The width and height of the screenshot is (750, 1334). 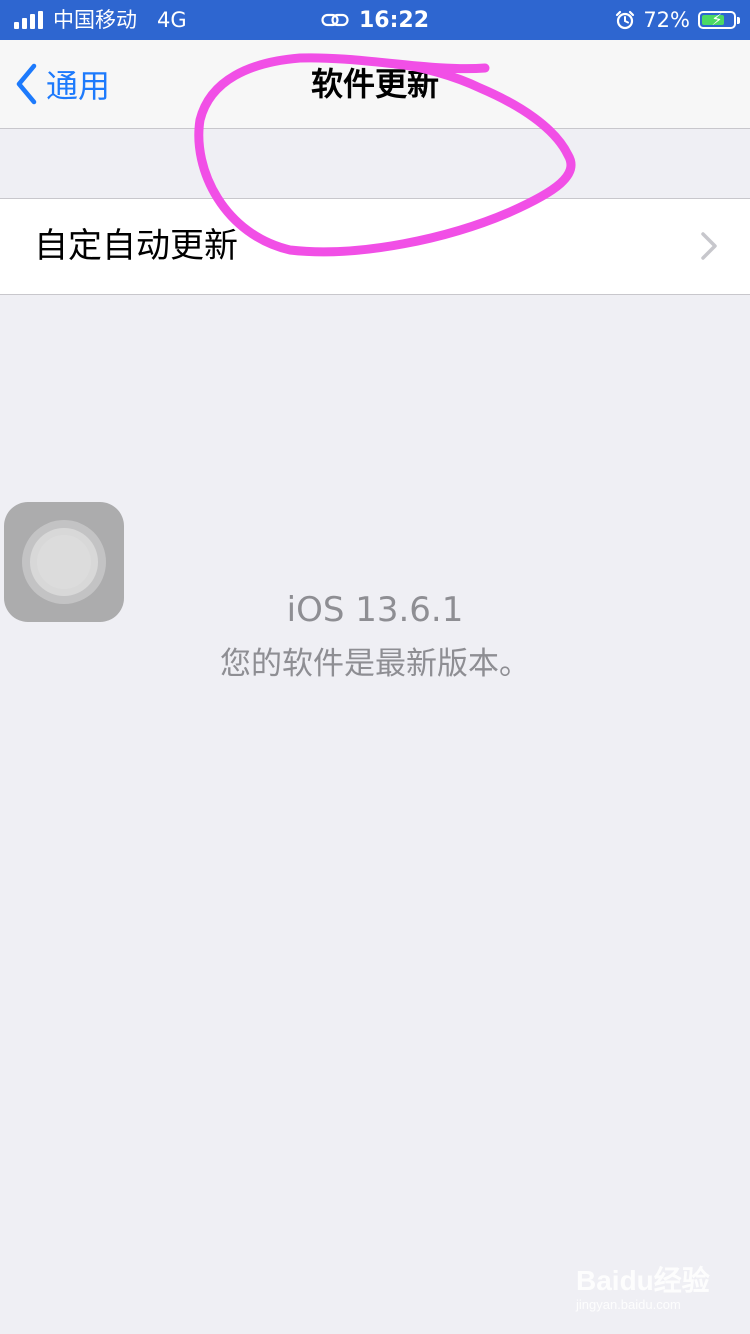 What do you see at coordinates (628, 1304) in the screenshot?
I see `watermark-site: jingyan.baidu.com` at bounding box center [628, 1304].